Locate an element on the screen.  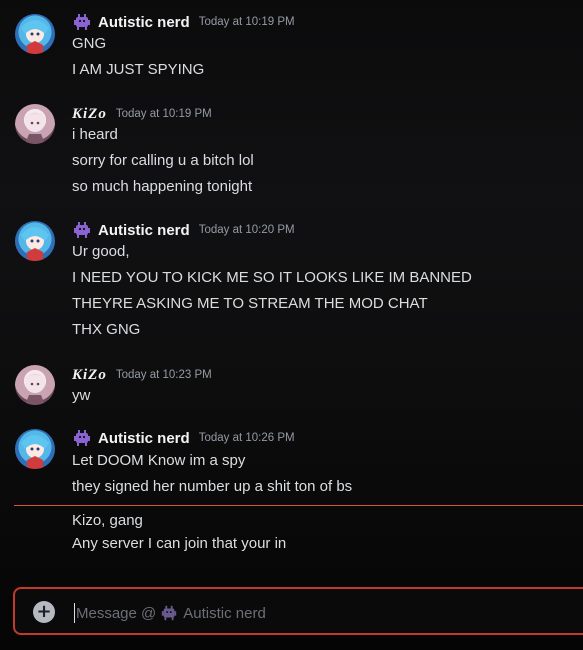
message-header: Autistic nerd Today at 10:26 PM is located at coordinates (183, 438).